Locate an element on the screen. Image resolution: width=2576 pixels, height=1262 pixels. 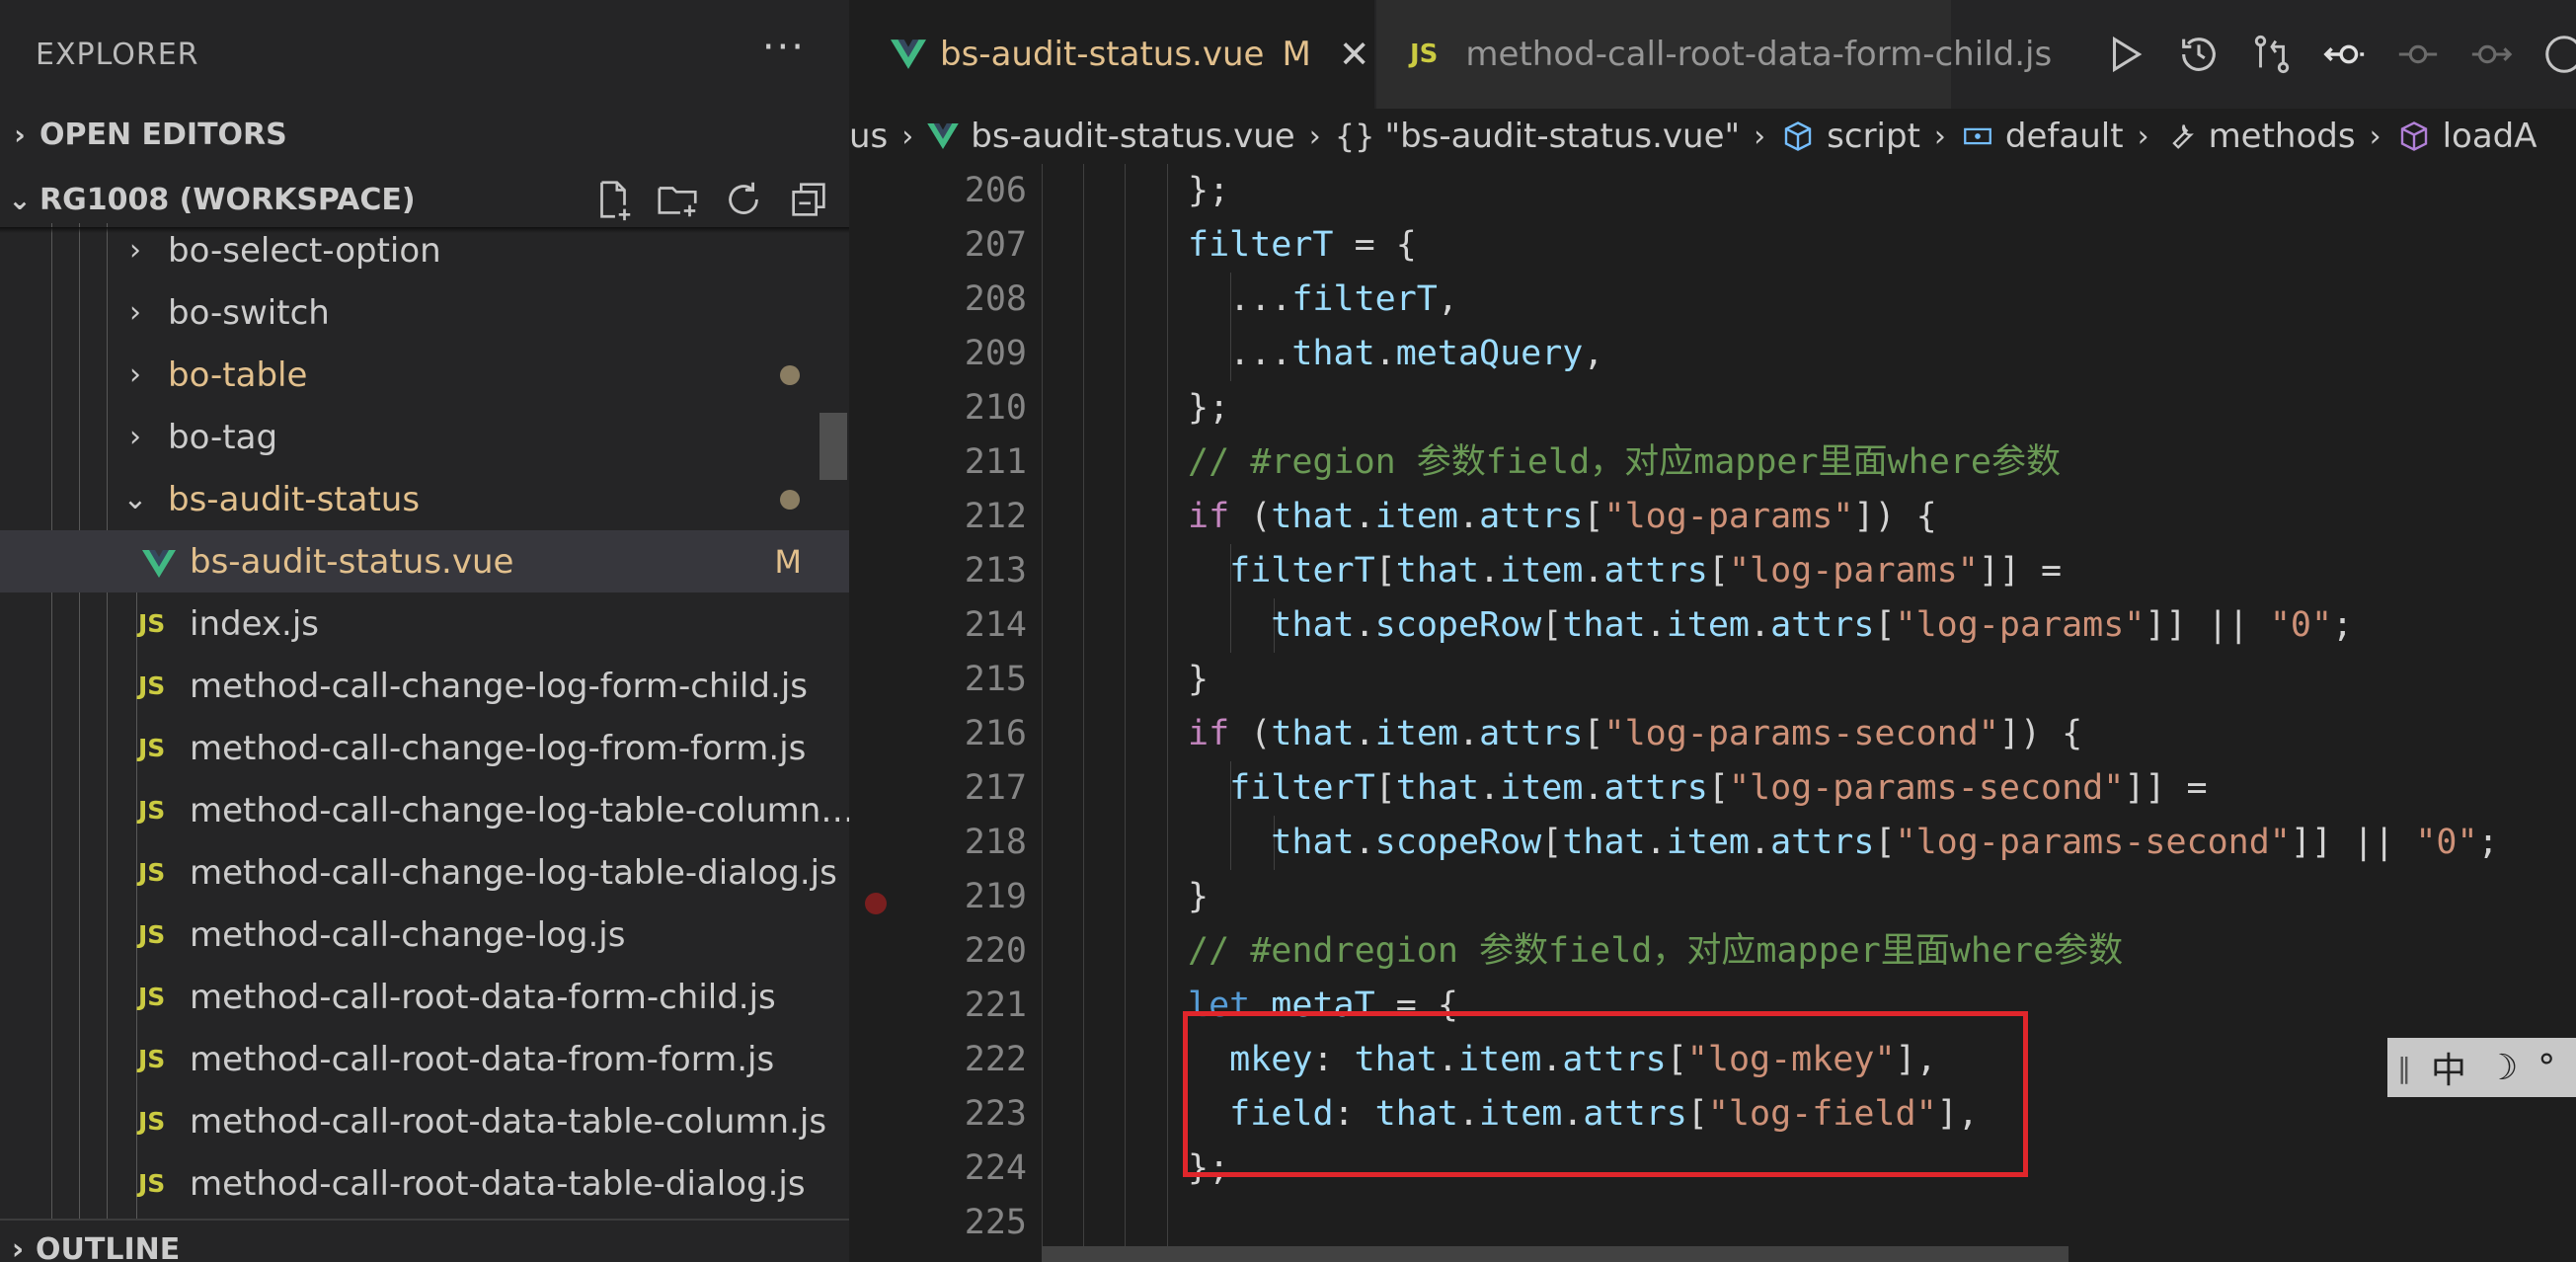
outline-section: › OUTLINE is located at coordinates (424, 1241).